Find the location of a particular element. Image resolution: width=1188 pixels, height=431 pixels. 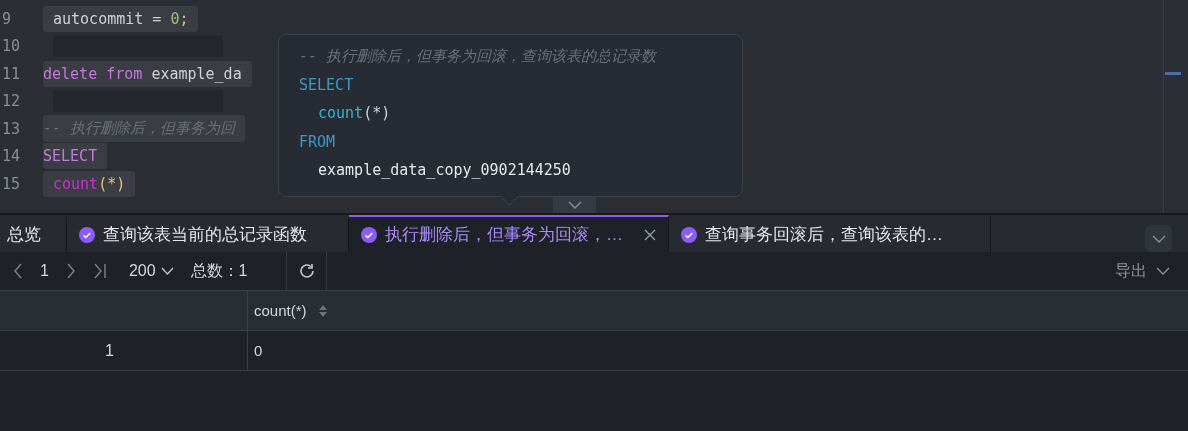

code-line: -- 执行删除后，但事务为回滚，查询该表的总记录数 is located at coordinates (478, 56).